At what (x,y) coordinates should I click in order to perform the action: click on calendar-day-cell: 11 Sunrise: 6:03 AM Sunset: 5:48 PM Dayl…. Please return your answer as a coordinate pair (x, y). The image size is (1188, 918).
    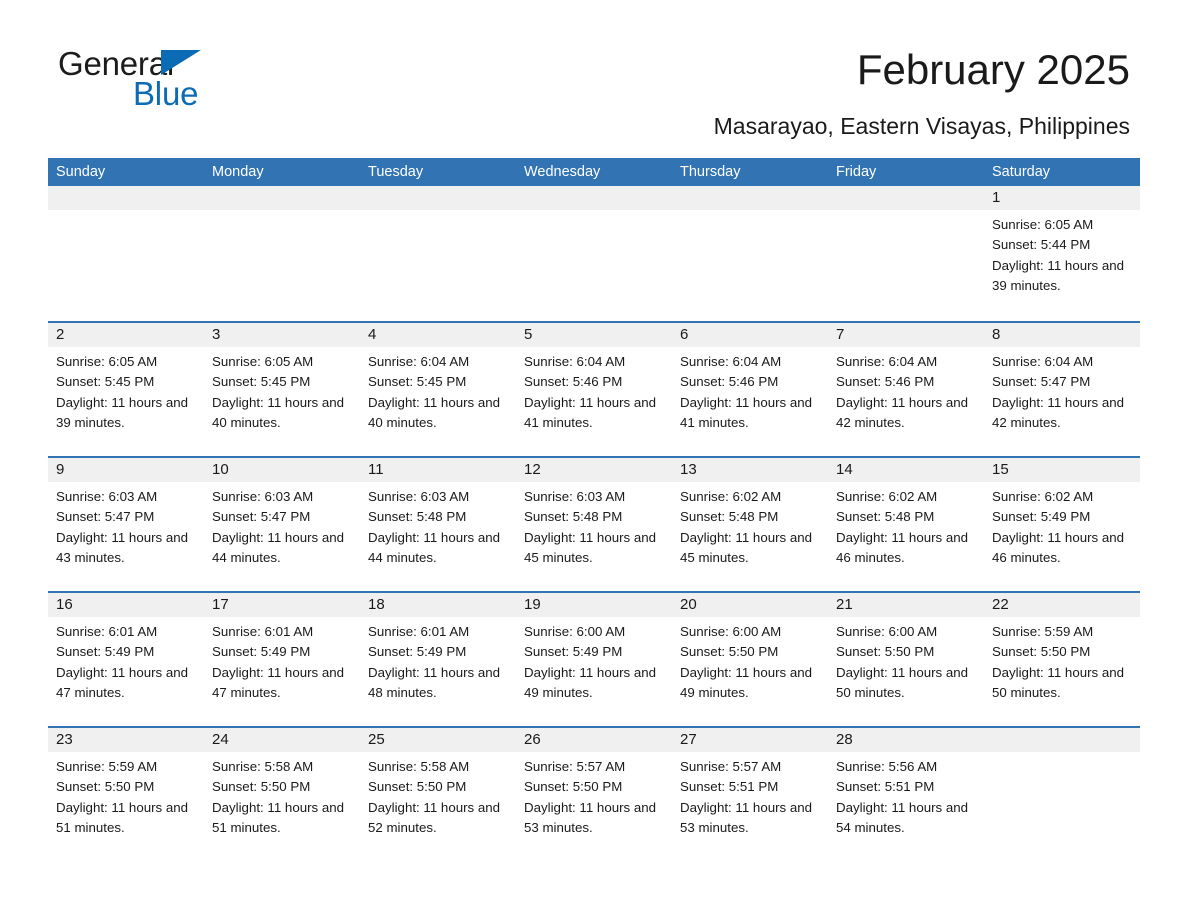
    Looking at the image, I should click on (438, 523).